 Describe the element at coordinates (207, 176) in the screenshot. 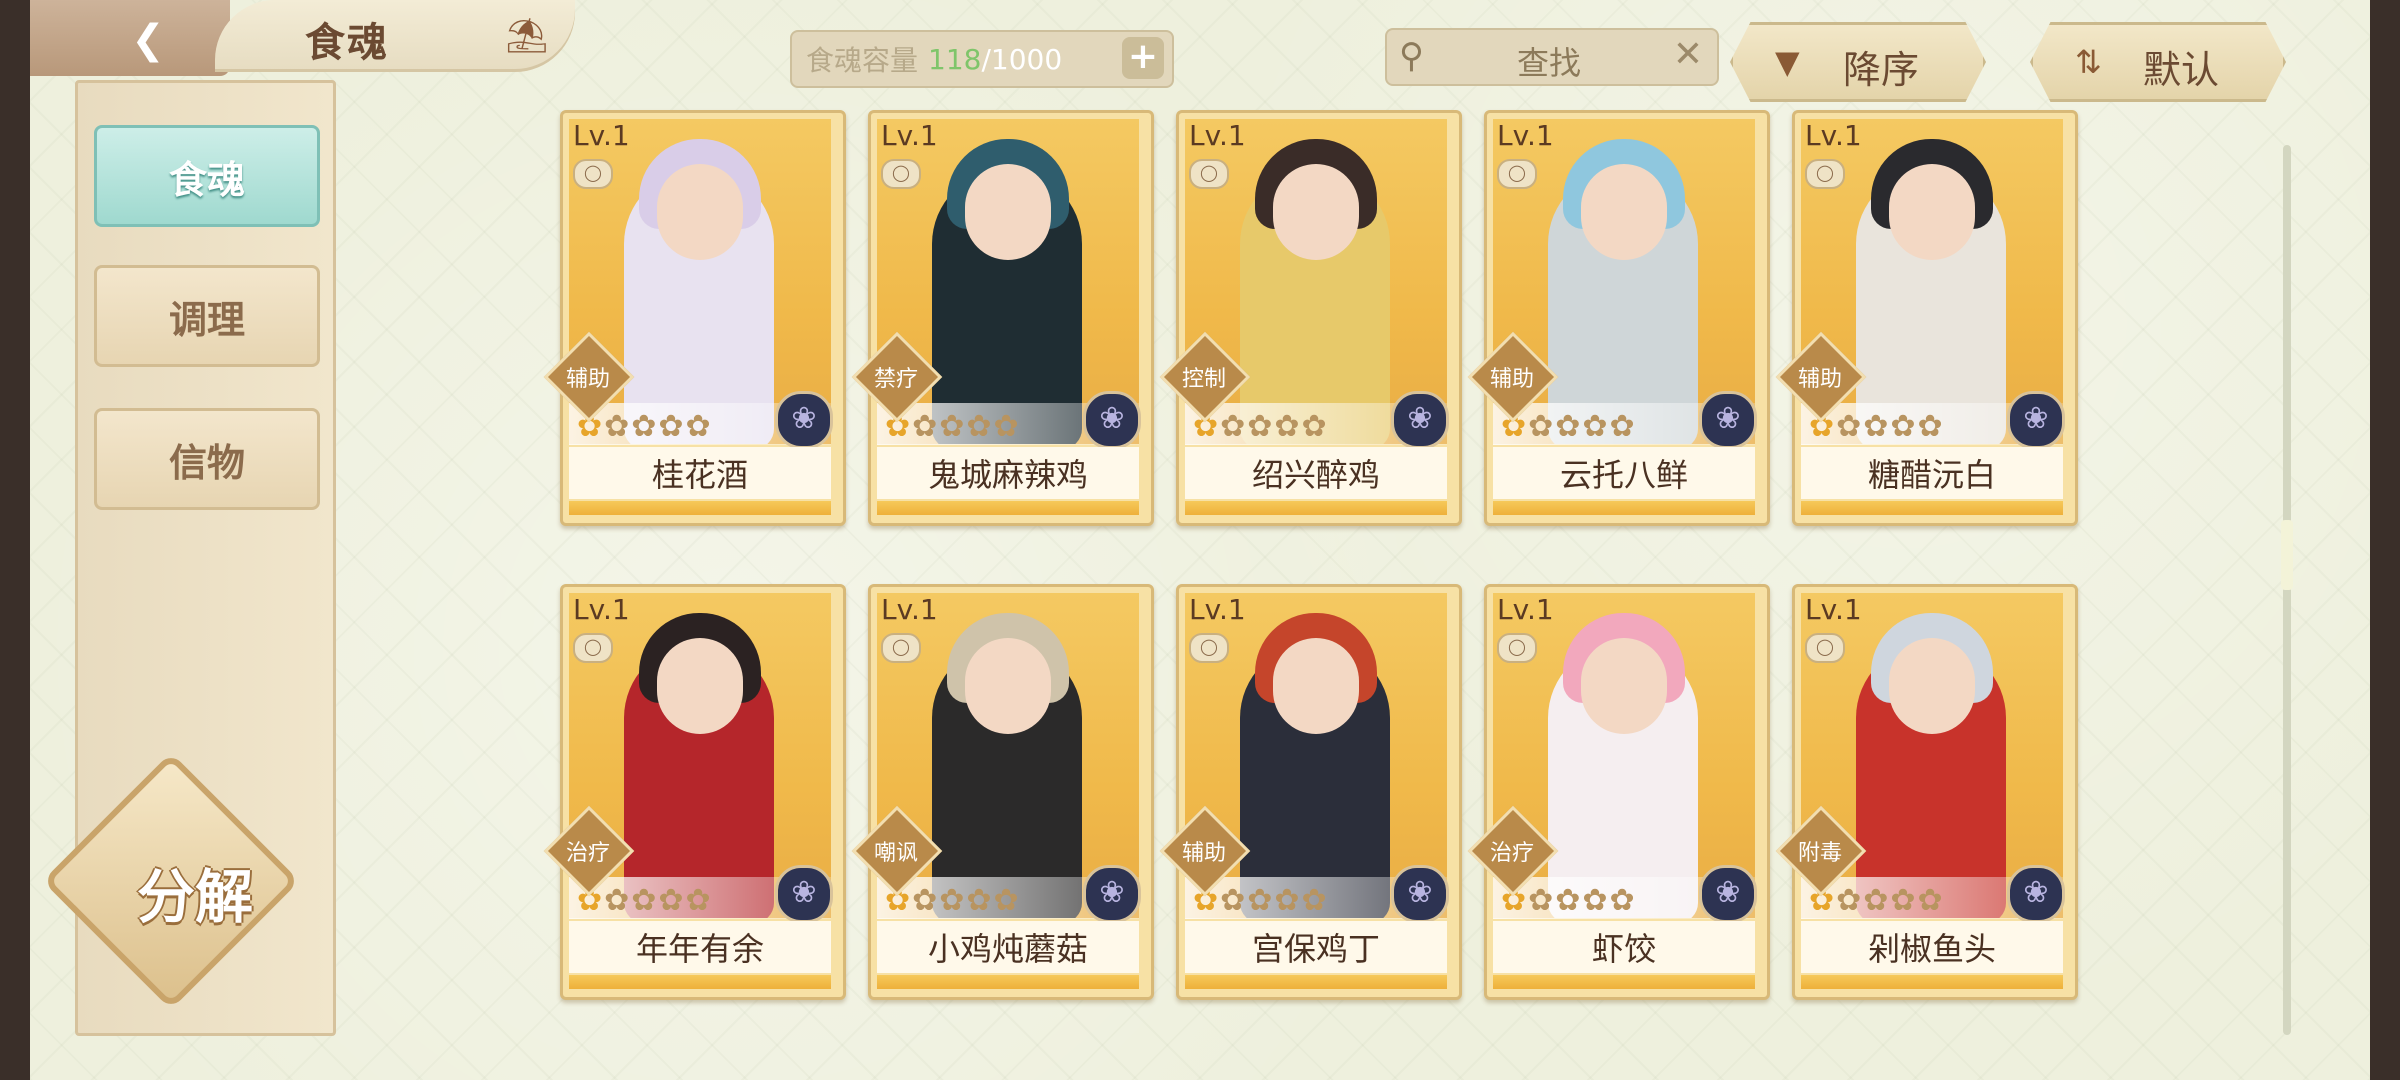

I see `sidebar-item-food-soul: 食魂` at that location.